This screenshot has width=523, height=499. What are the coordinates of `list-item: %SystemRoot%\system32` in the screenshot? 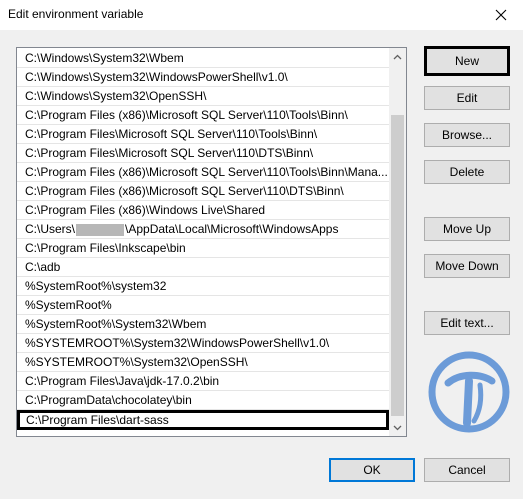 It's located at (203, 286).